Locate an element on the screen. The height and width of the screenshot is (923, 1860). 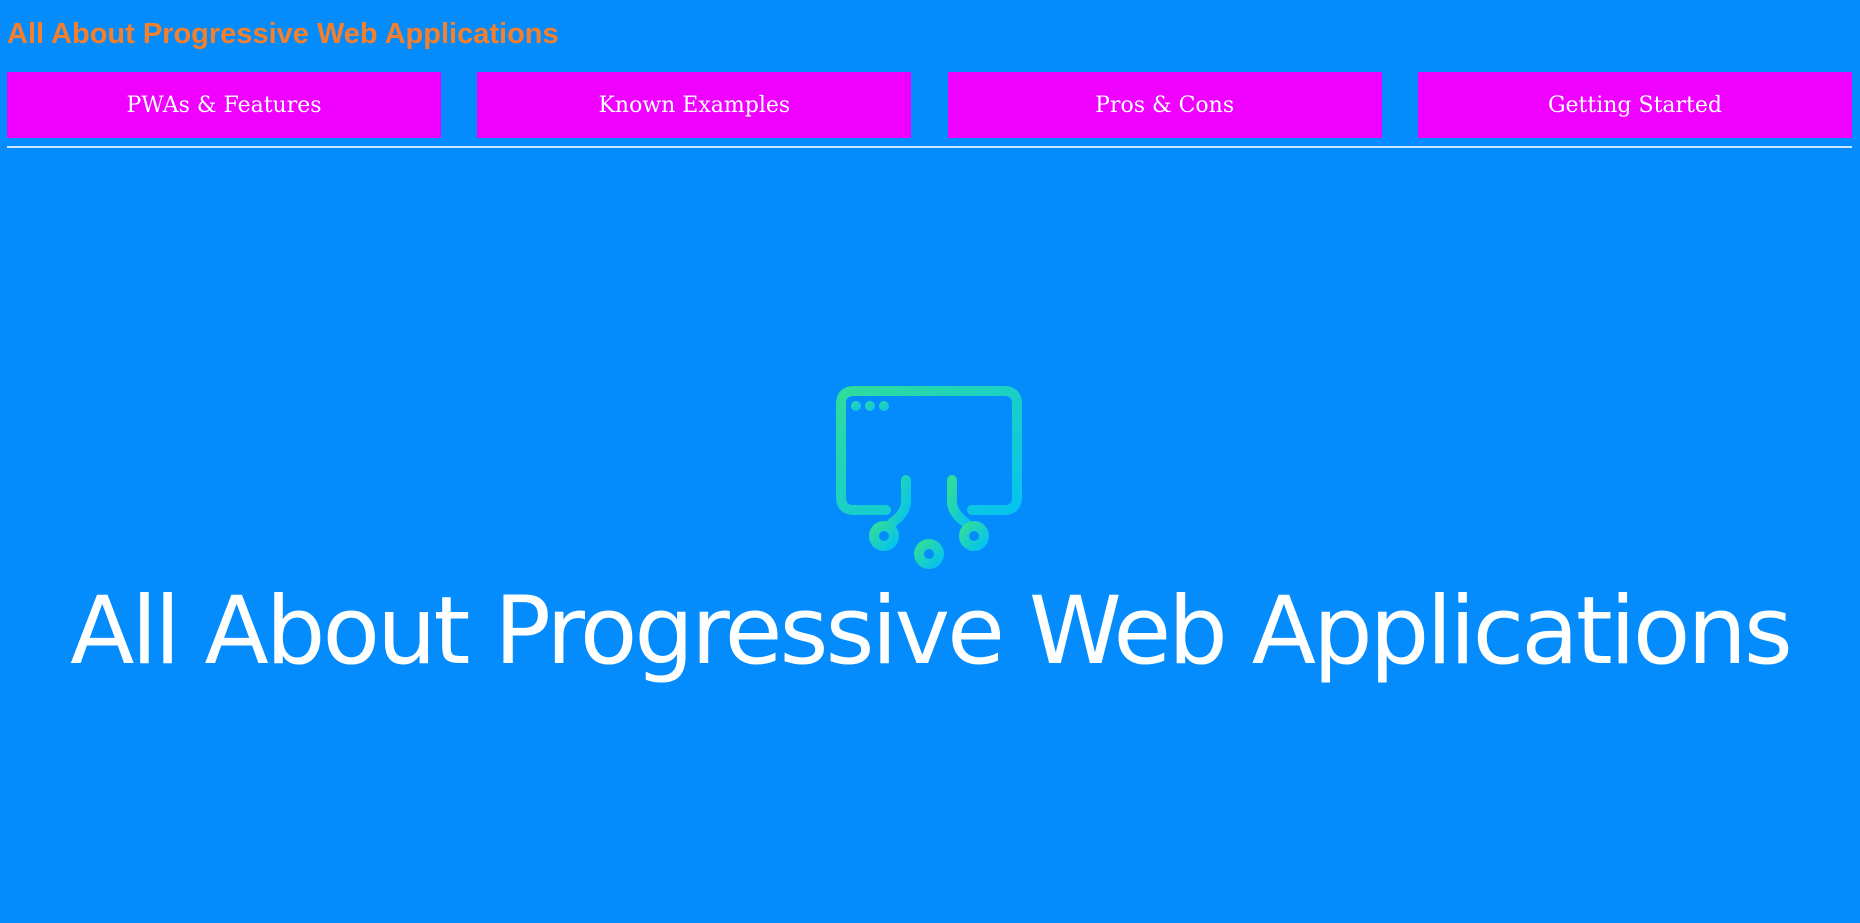
nav-known-examples: Known Examples is located at coordinates (694, 105).